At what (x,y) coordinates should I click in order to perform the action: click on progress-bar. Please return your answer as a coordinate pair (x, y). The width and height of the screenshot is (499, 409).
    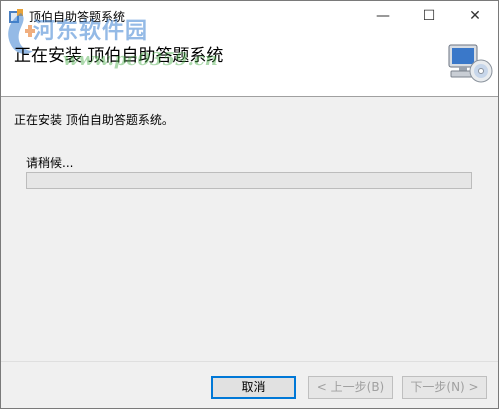
    Looking at the image, I should click on (249, 180).